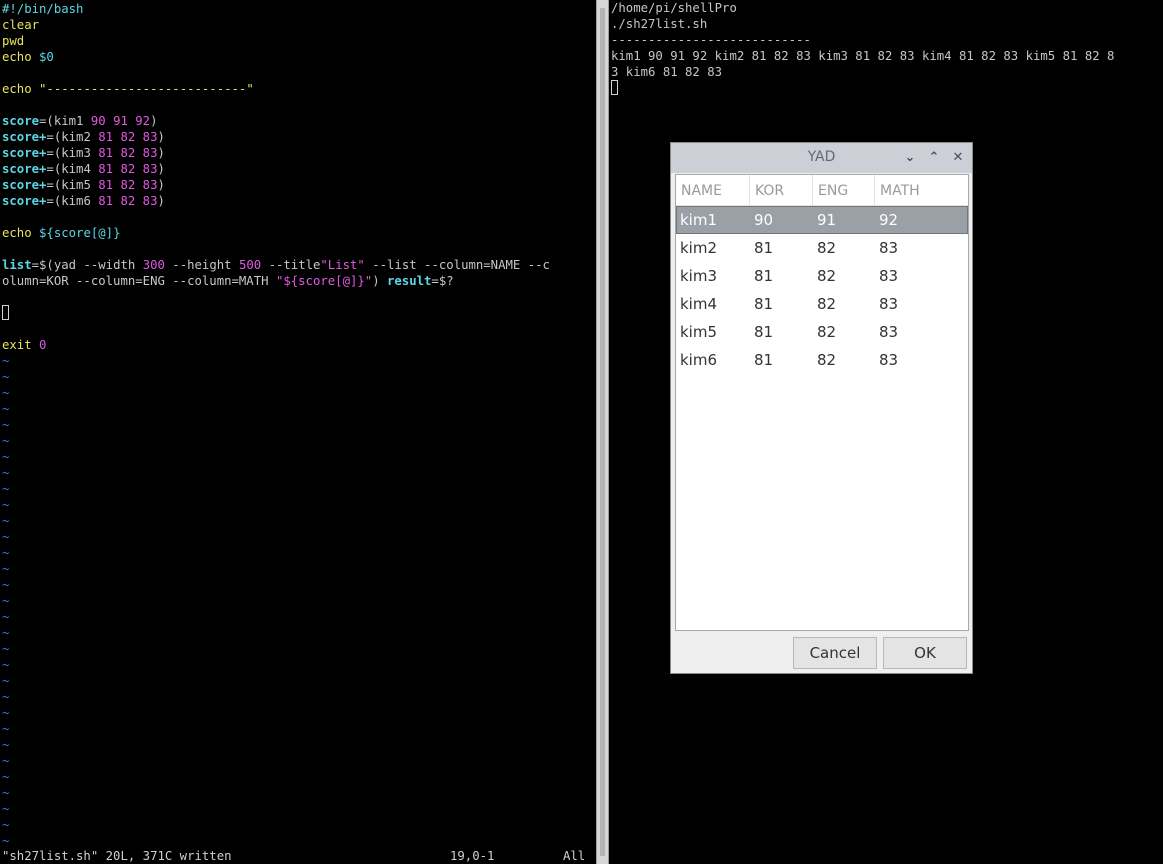 This screenshot has height=864, width=1163. Describe the element at coordinates (117, 856) in the screenshot. I see `status-message: "sh27list.sh" 20L, 371C written` at that location.